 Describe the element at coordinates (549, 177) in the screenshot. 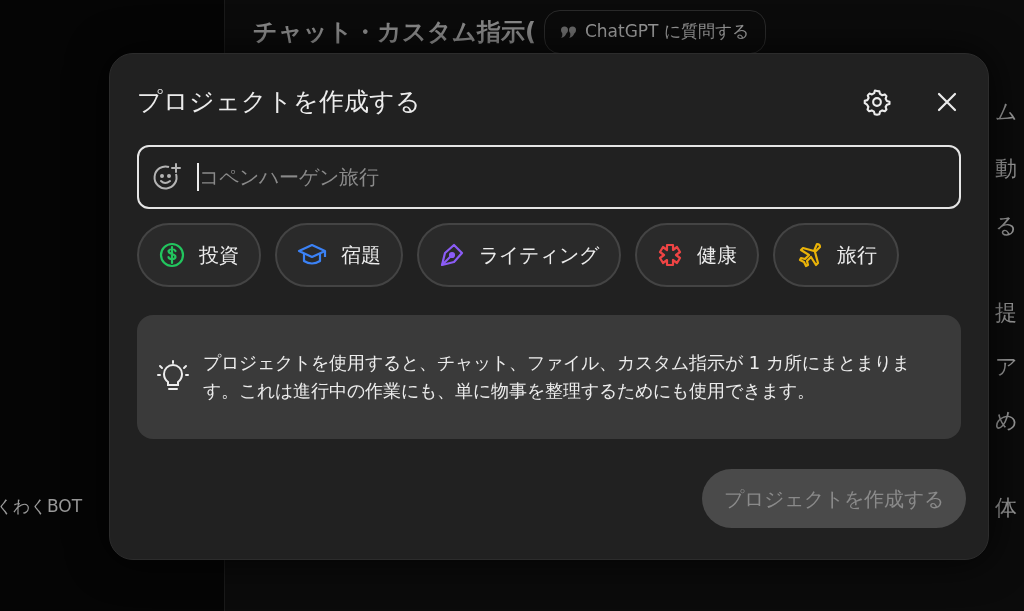

I see `project-name-field: コペンハーゲン旅行` at that location.